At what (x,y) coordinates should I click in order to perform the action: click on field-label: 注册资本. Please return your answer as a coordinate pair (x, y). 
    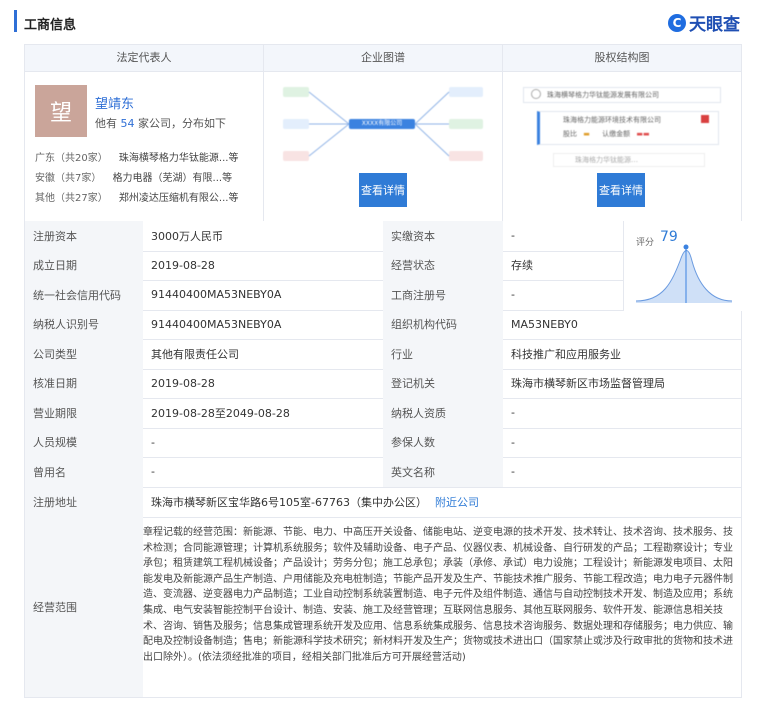
    Looking at the image, I should click on (84, 236).